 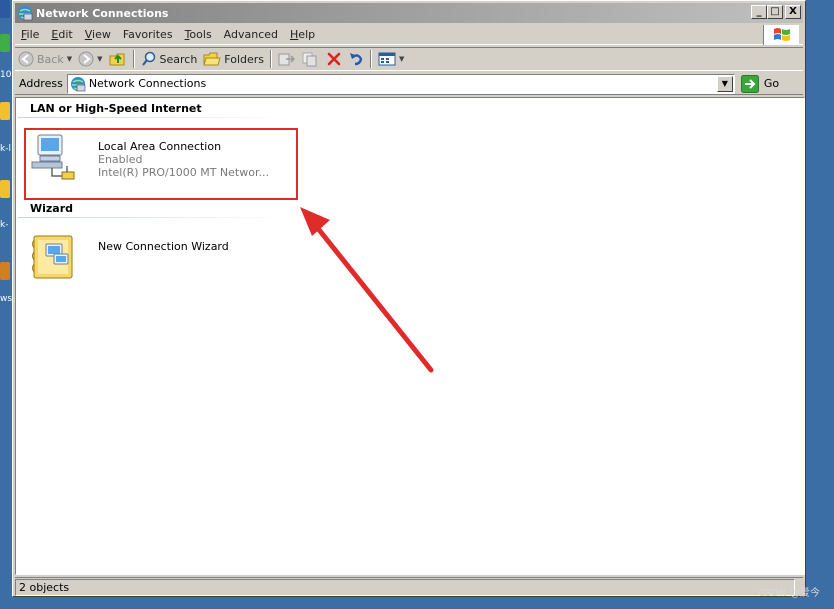 I want to click on menu-help: Help, so click(x=302, y=34).